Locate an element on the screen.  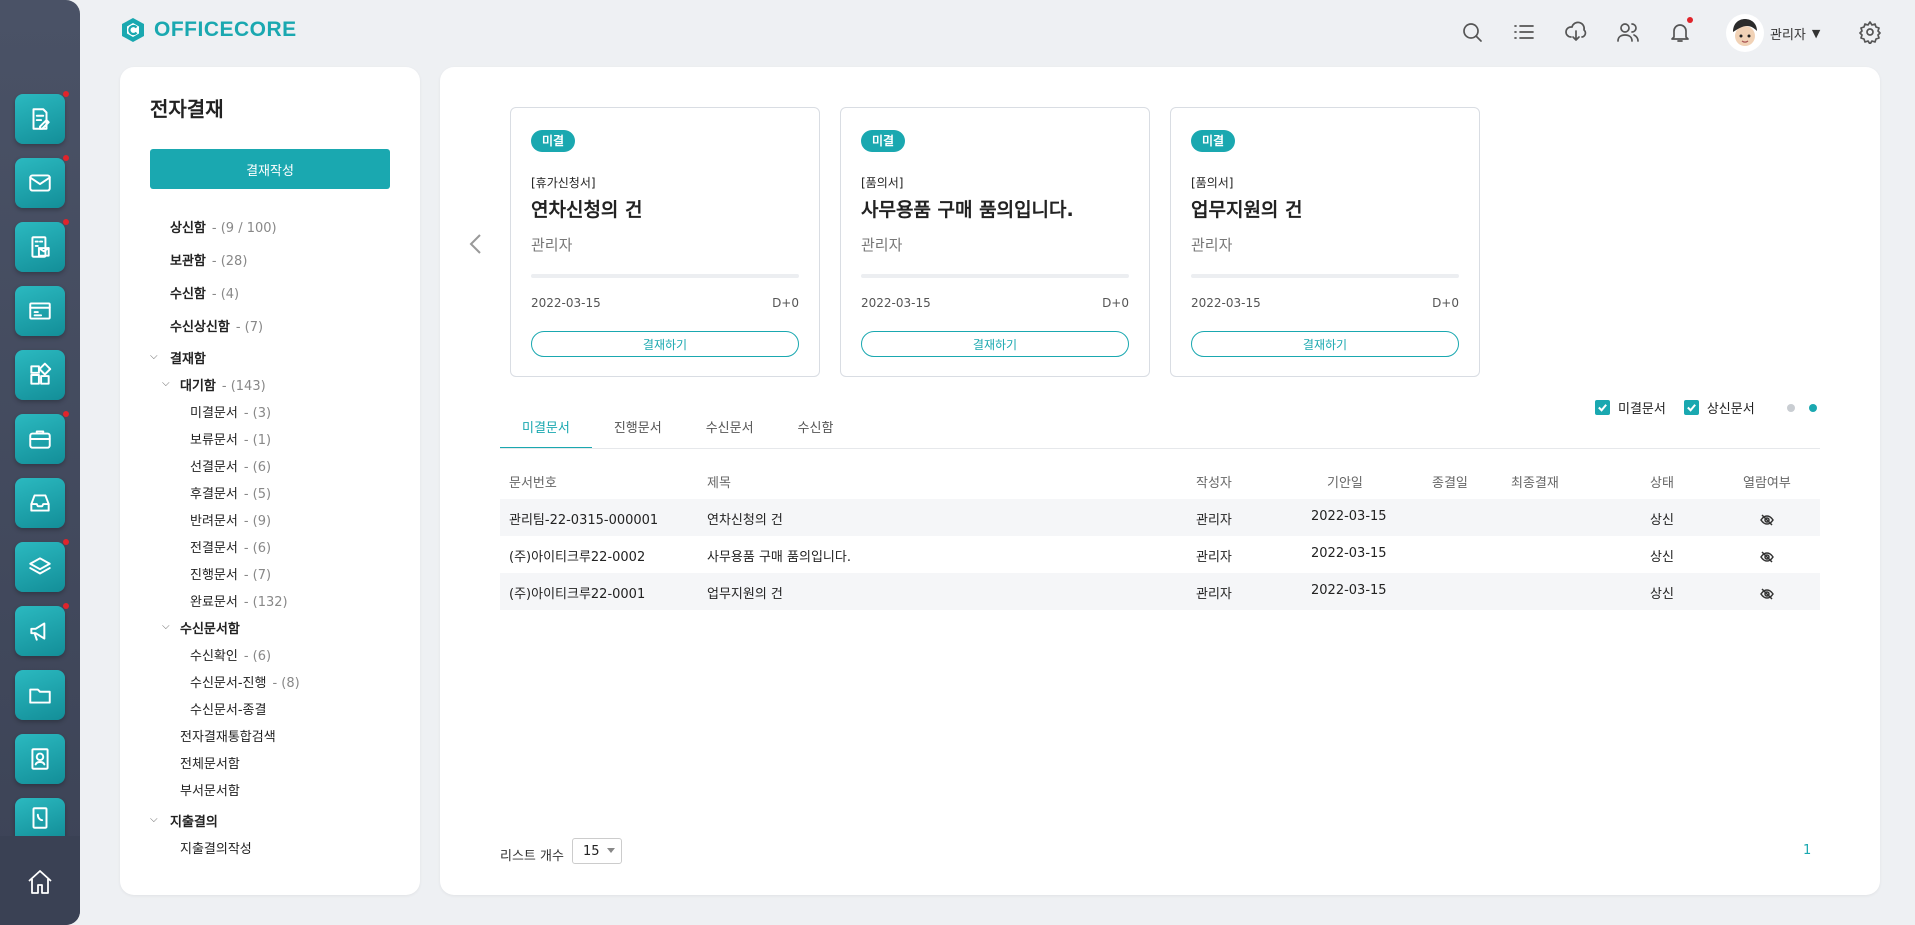
chevron-left-icon is located at coordinates (476, 244).